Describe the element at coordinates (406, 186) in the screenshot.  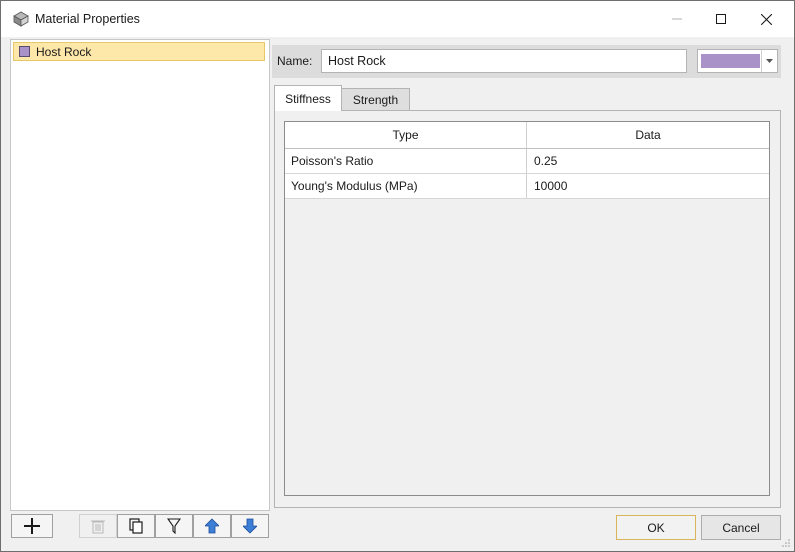
I see `cell-type: Young's Modulus (MPa)` at that location.